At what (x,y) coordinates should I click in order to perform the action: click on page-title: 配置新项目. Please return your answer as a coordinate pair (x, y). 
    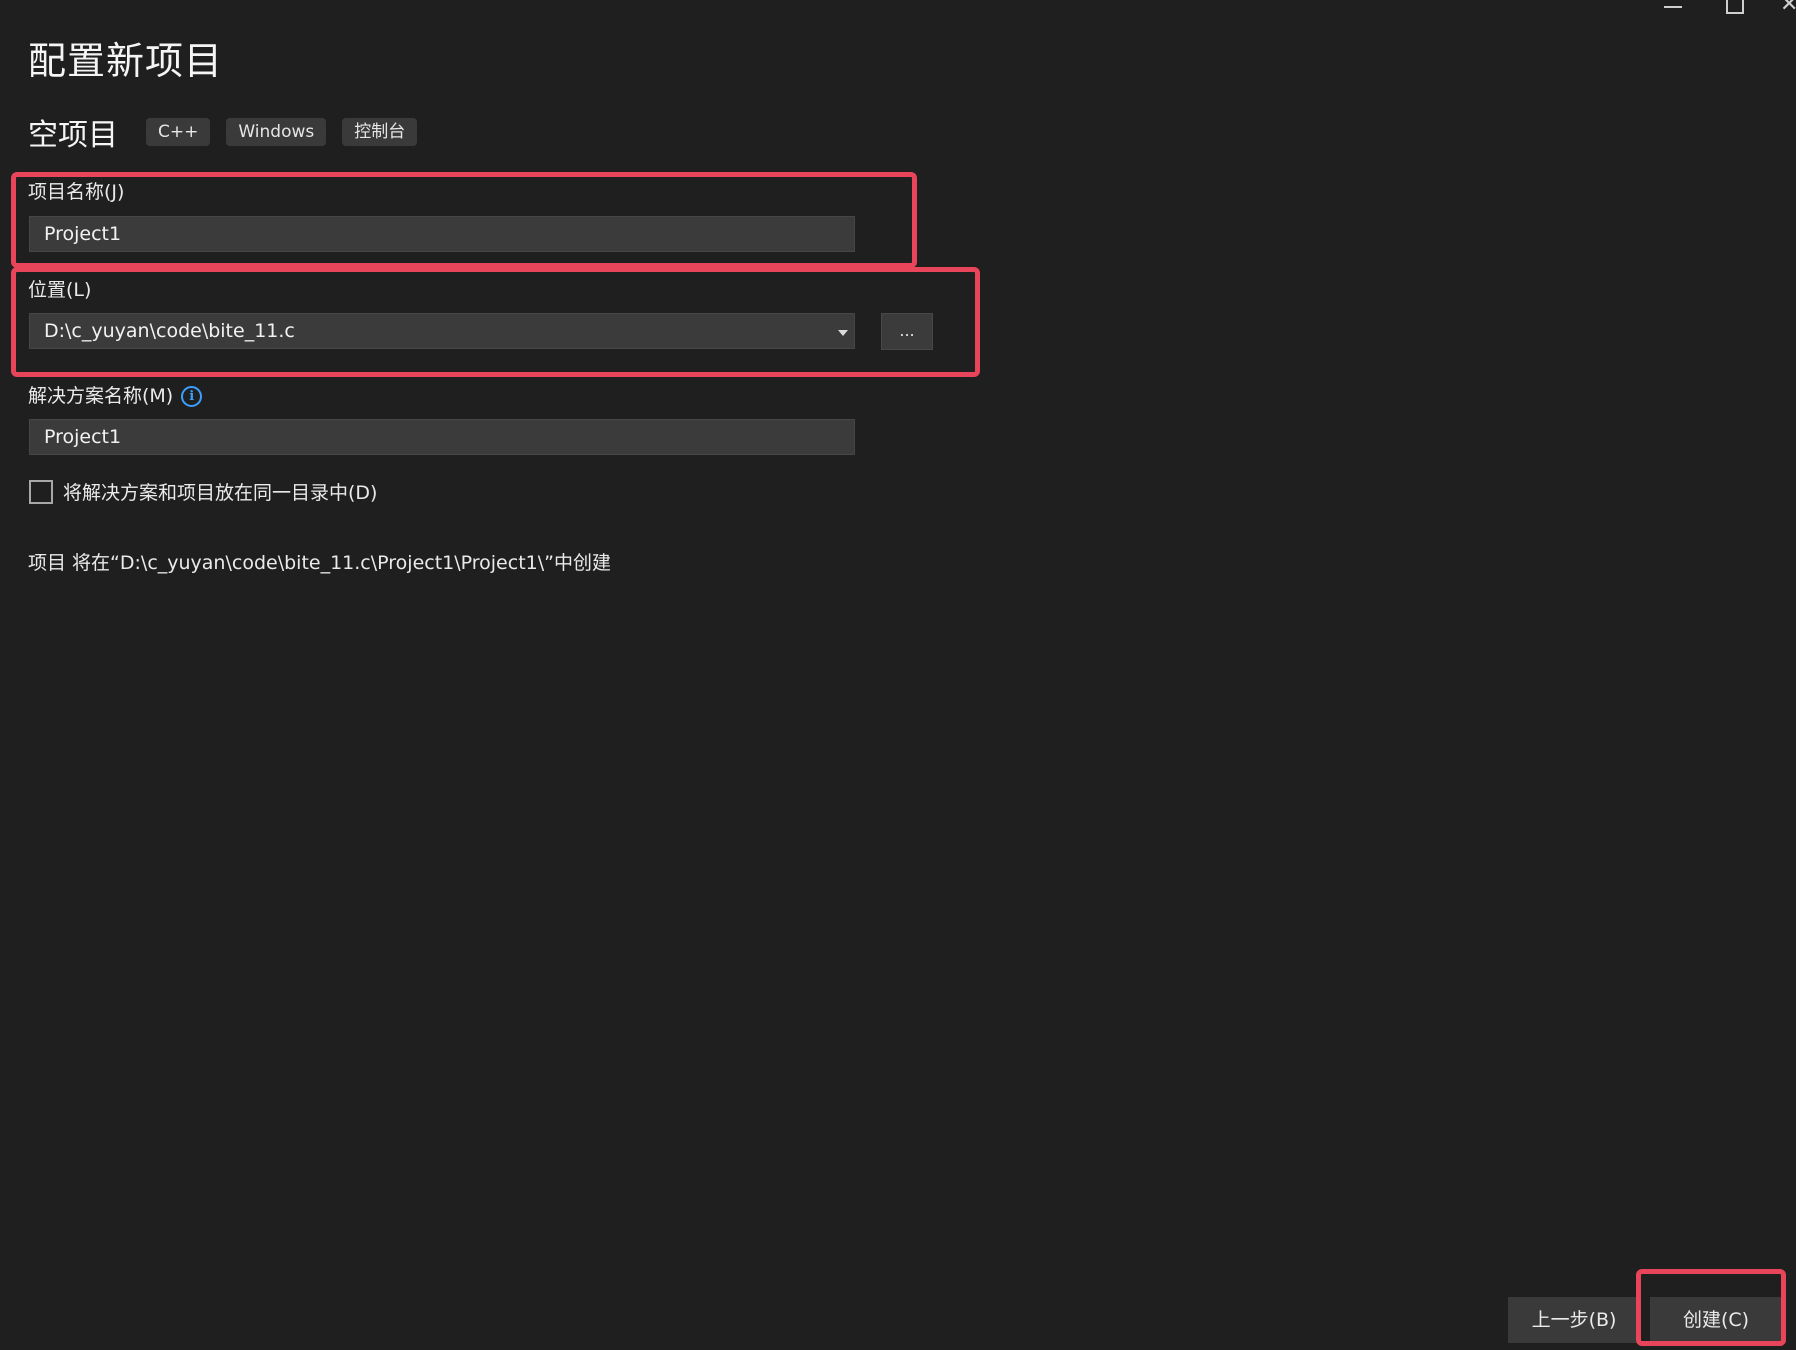
    Looking at the image, I should click on (126, 61).